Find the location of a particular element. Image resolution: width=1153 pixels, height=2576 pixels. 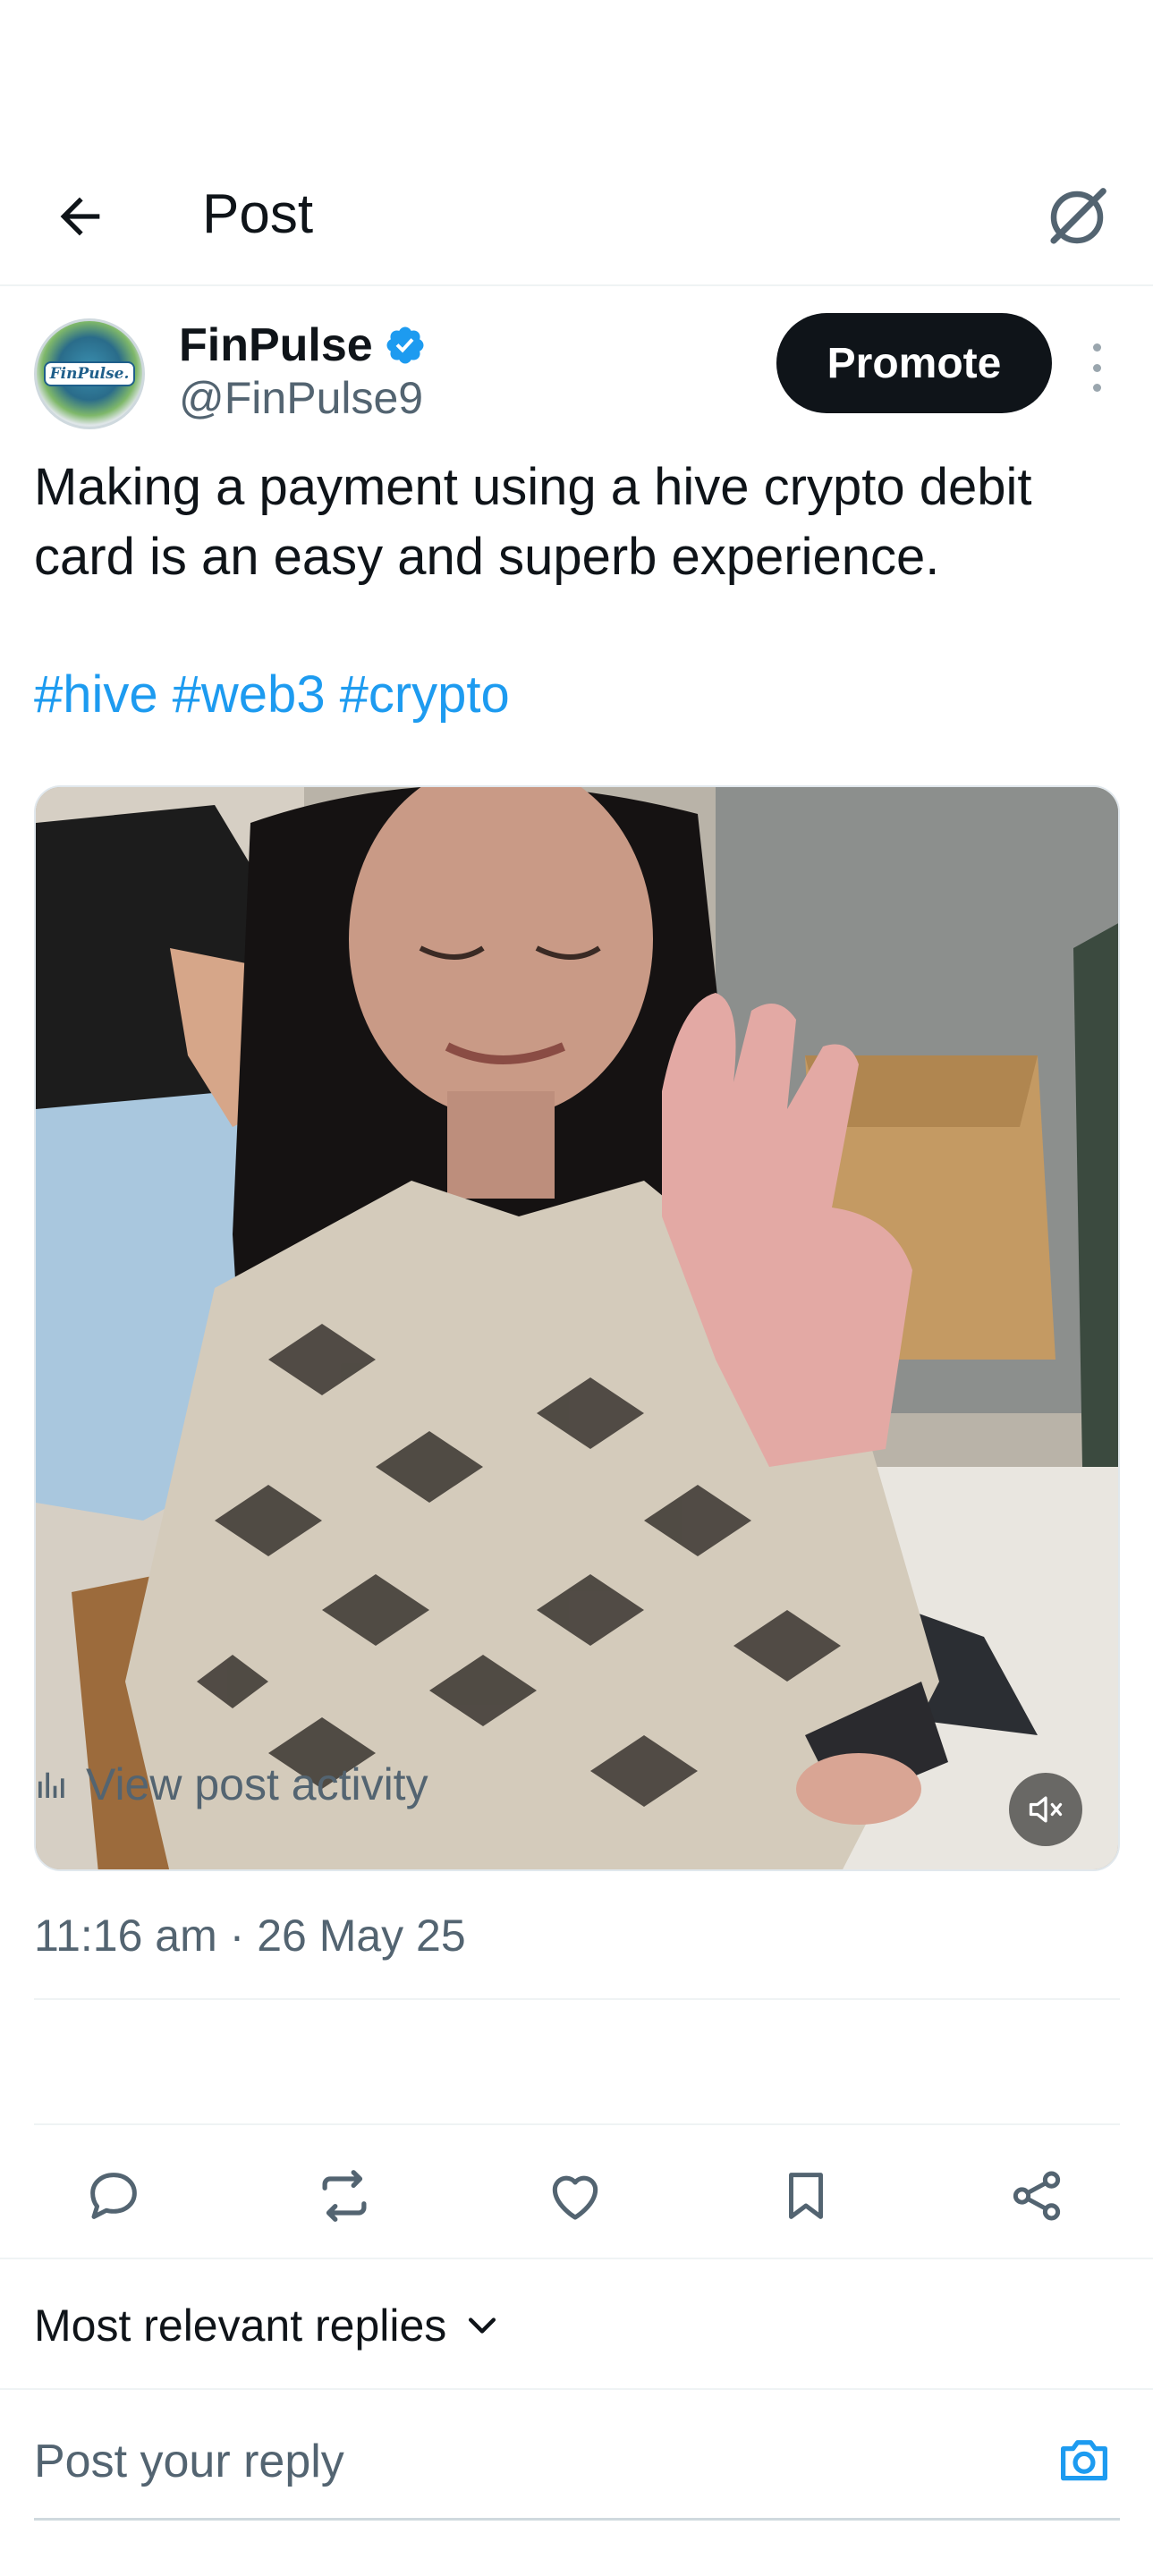

share-button is located at coordinates (1036, 2196).